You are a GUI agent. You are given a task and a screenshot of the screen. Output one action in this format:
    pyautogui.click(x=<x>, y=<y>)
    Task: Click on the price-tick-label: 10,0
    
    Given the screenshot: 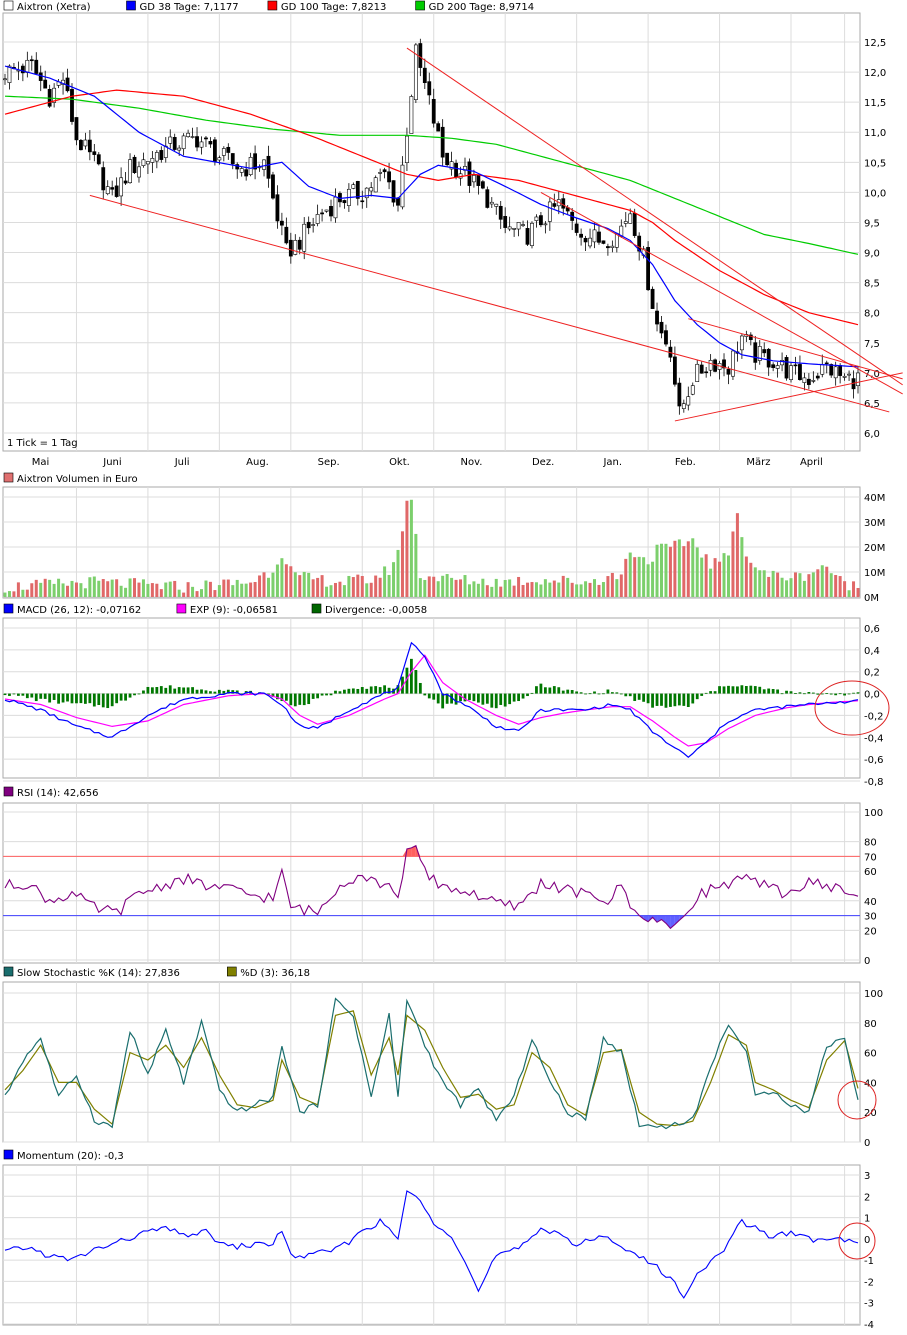 What is the action you would take?
    pyautogui.click(x=875, y=193)
    